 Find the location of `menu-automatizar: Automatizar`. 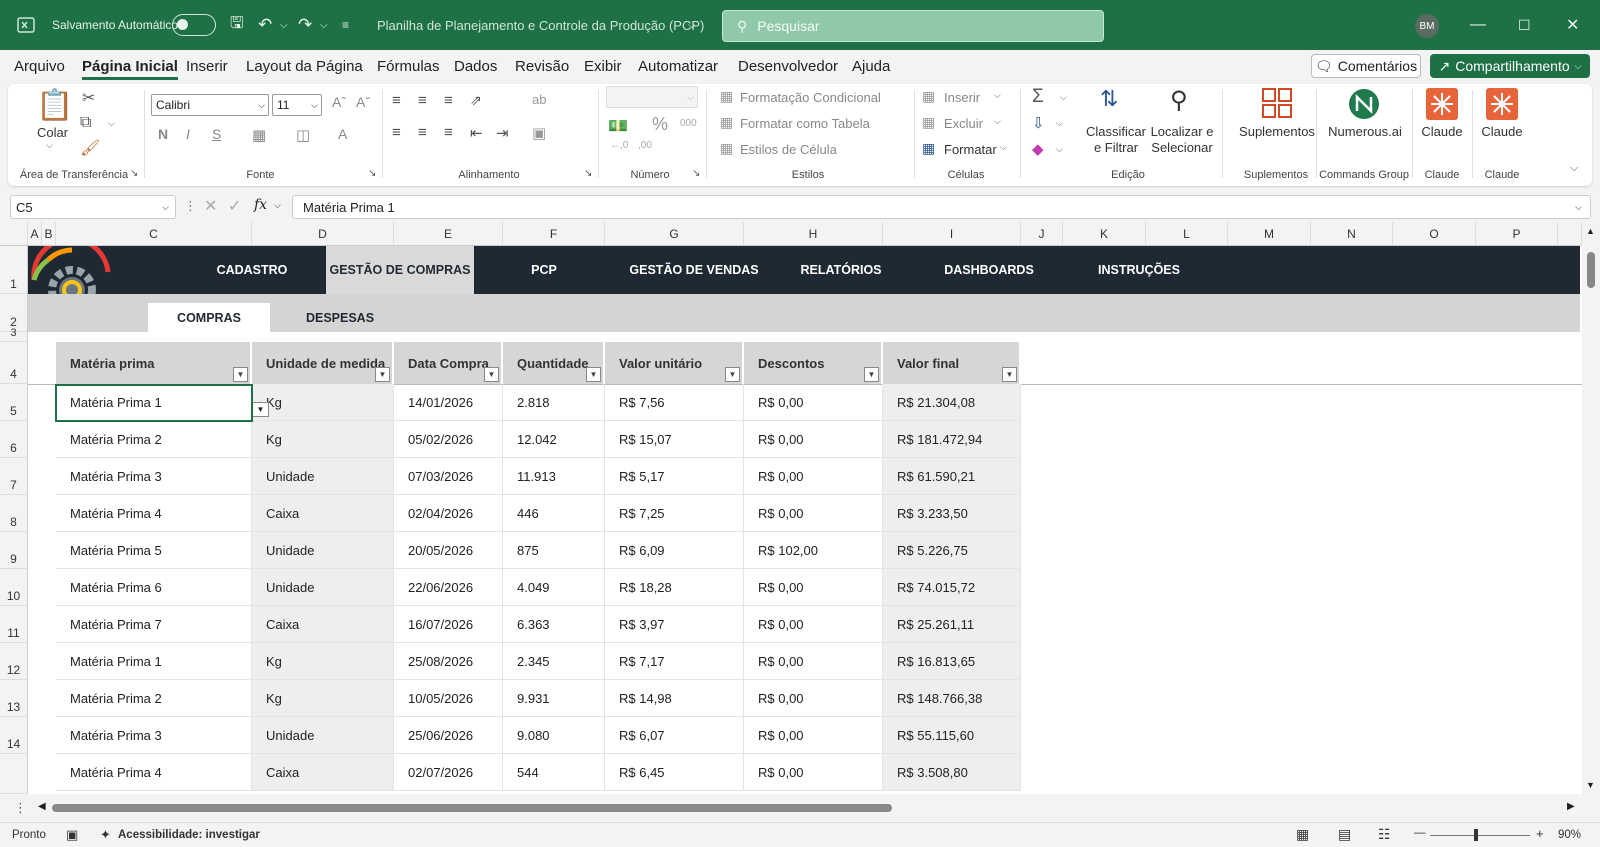

menu-automatizar: Automatizar is located at coordinates (678, 66).